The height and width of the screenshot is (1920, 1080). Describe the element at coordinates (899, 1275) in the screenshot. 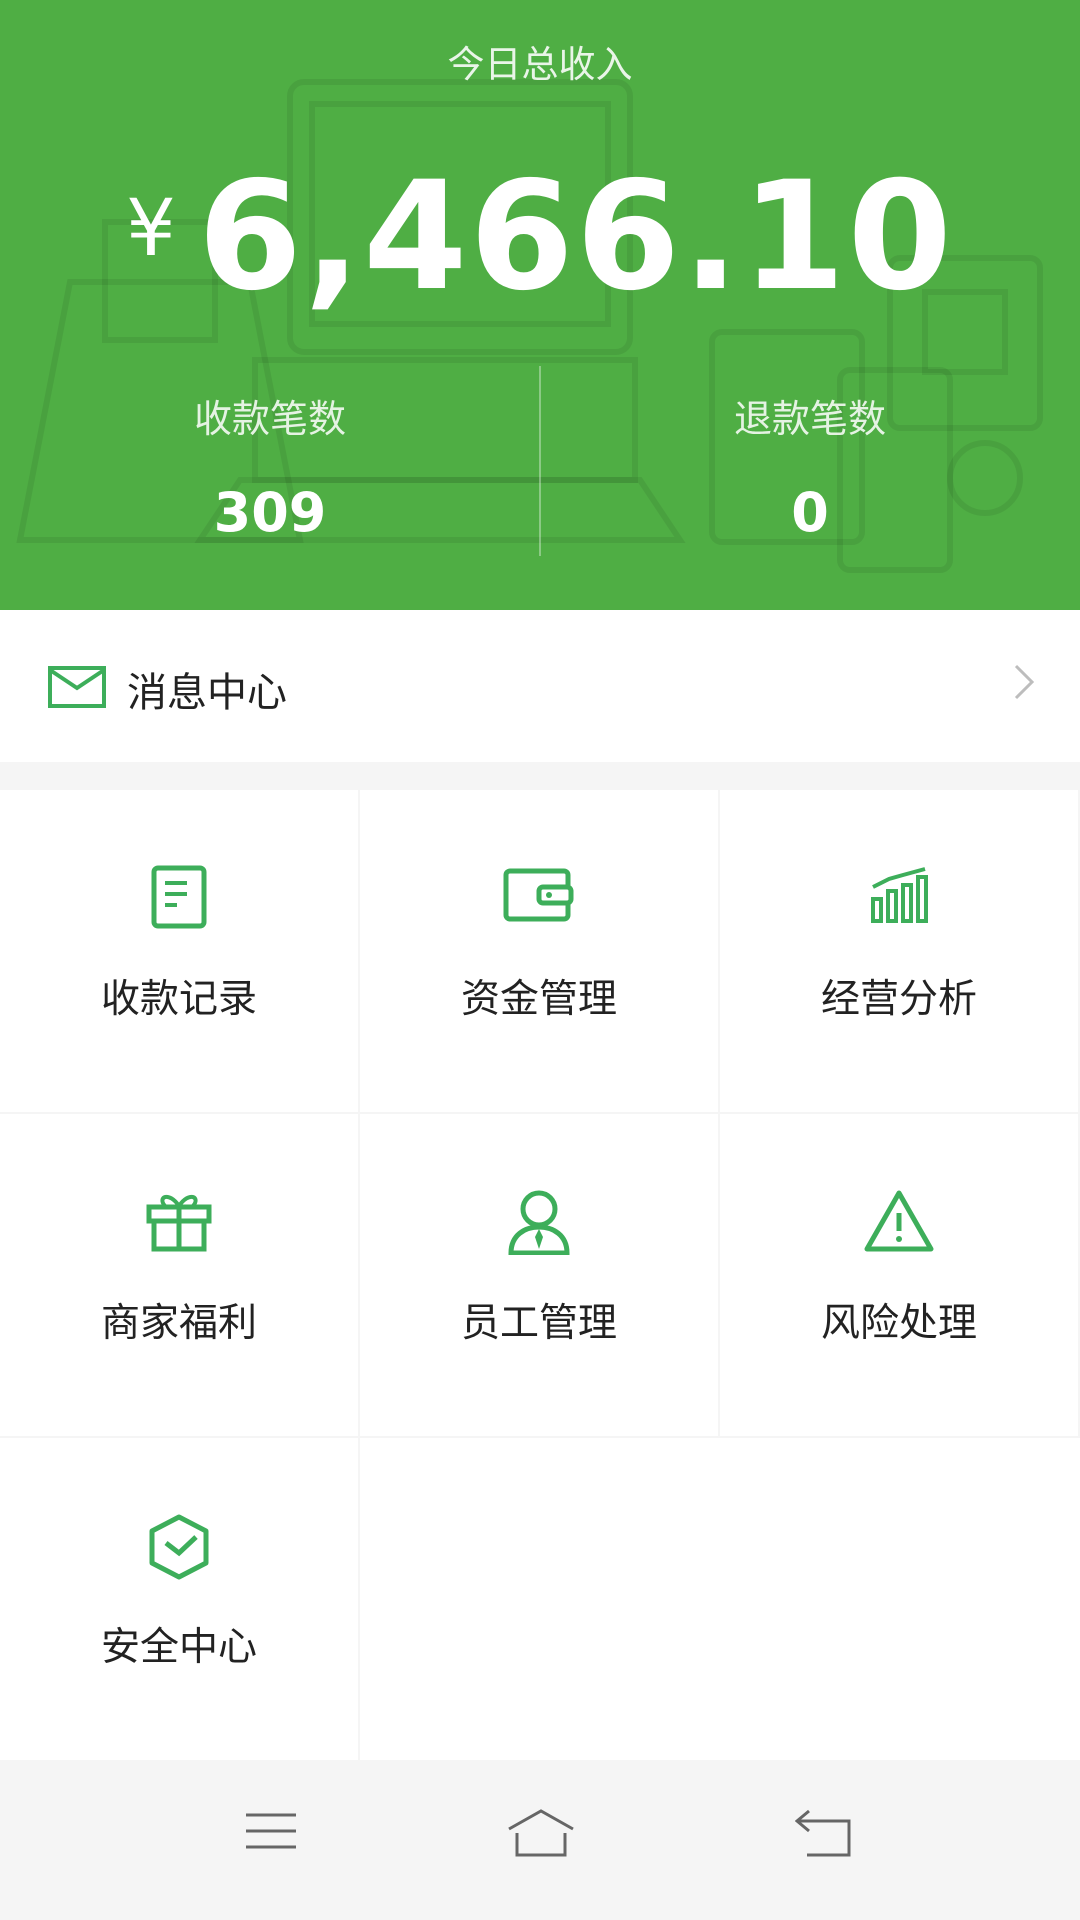

I see `grid-item-risk-handling: 风险处理` at that location.